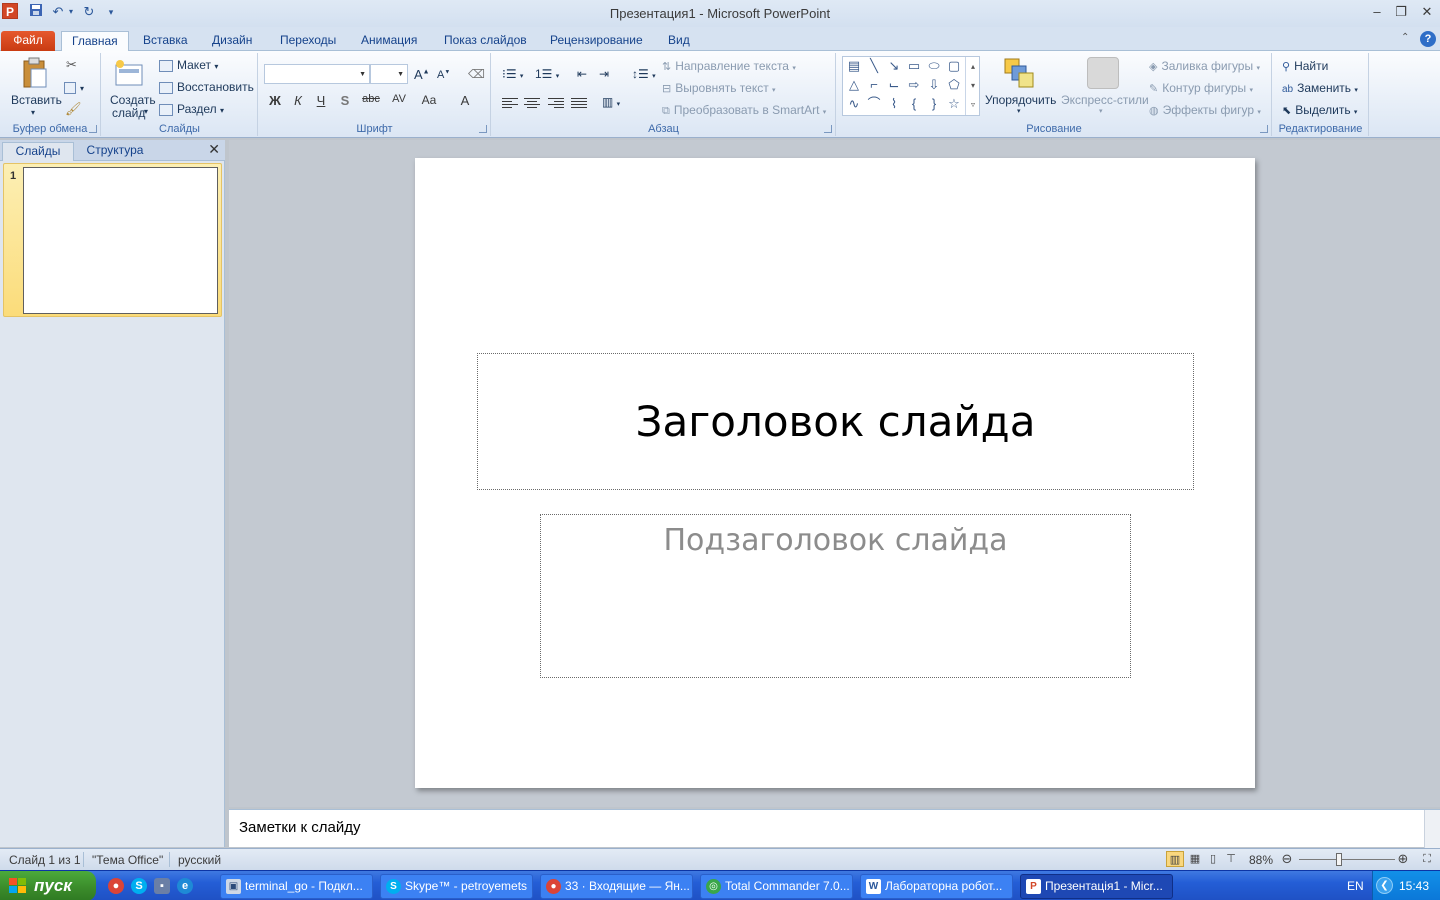 This screenshot has width=1440, height=900. I want to click on tab-design: Дизайн, so click(232, 41).